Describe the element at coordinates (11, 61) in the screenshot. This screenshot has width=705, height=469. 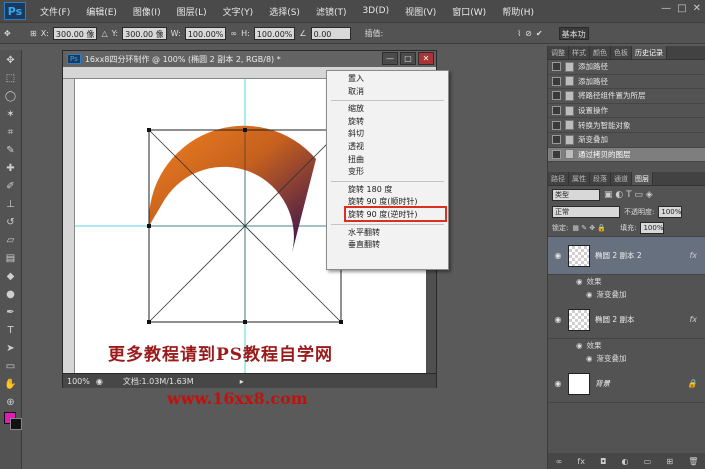
I see `move-tool-icon: ✥` at that location.